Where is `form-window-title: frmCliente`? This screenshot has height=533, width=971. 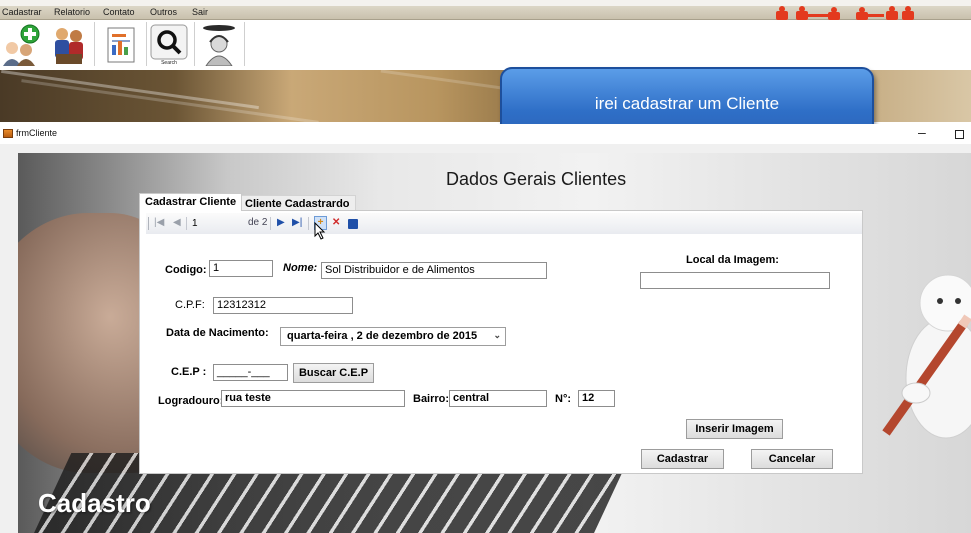
form-window-title: frmCliente is located at coordinates (37, 133).